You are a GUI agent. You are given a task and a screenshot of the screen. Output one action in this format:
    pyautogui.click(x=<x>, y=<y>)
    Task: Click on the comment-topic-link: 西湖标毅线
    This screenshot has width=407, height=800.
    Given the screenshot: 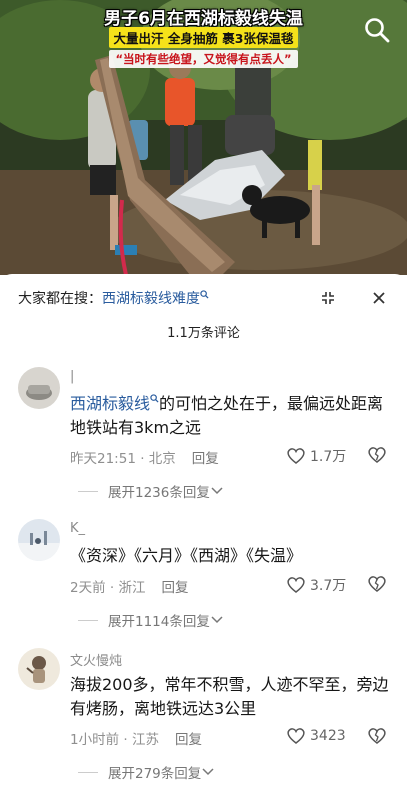 What is the action you would take?
    pyautogui.click(x=110, y=403)
    